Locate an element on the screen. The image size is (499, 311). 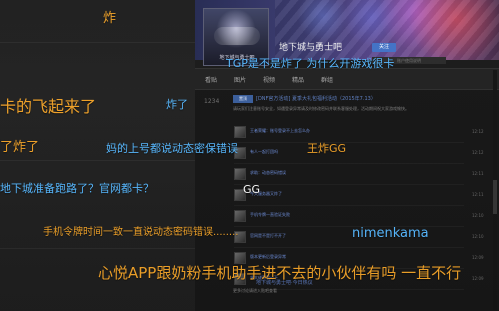
reply-text: 求助：动态密码错误 is located at coordinates (268, 173).